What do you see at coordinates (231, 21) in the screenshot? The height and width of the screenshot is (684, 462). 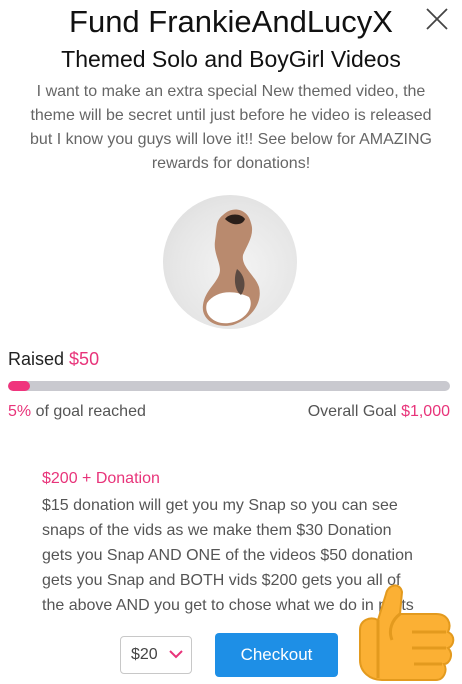 I see `page-title: Fund FrankieAndLucyX` at bounding box center [231, 21].